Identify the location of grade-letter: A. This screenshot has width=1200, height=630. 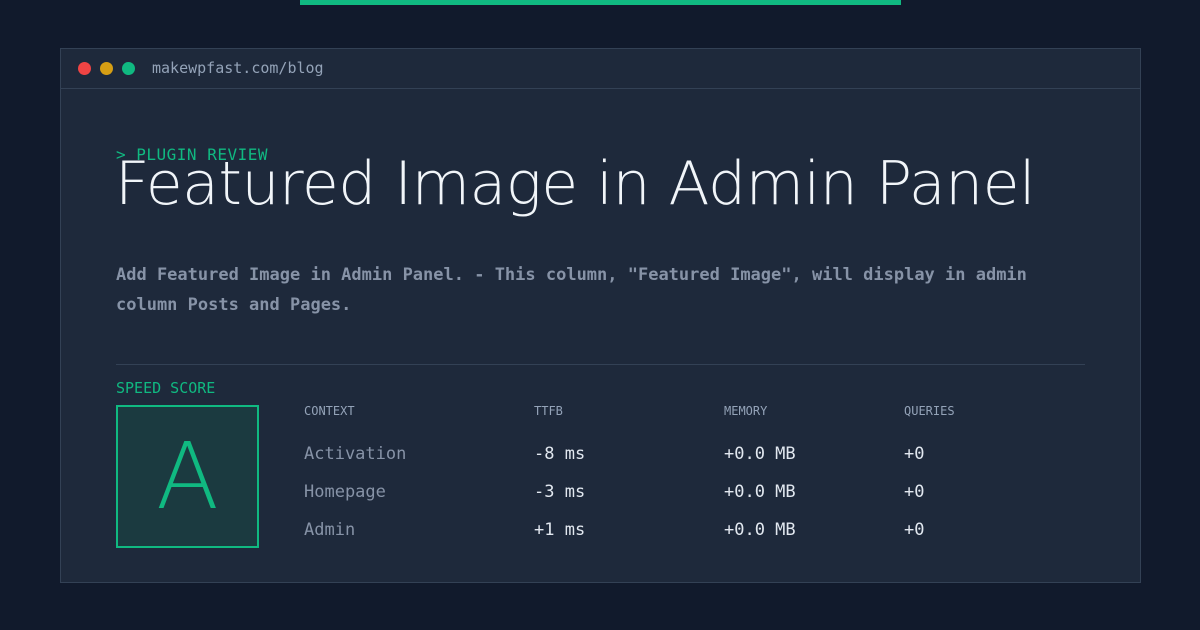
(187, 476).